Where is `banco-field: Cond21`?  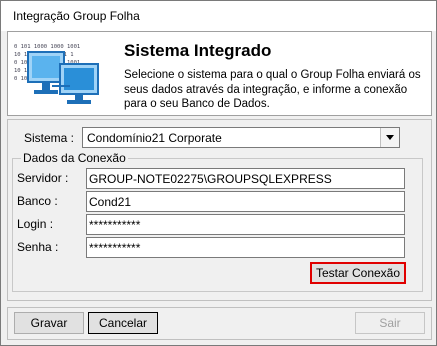 banco-field: Cond21 is located at coordinates (245, 201).